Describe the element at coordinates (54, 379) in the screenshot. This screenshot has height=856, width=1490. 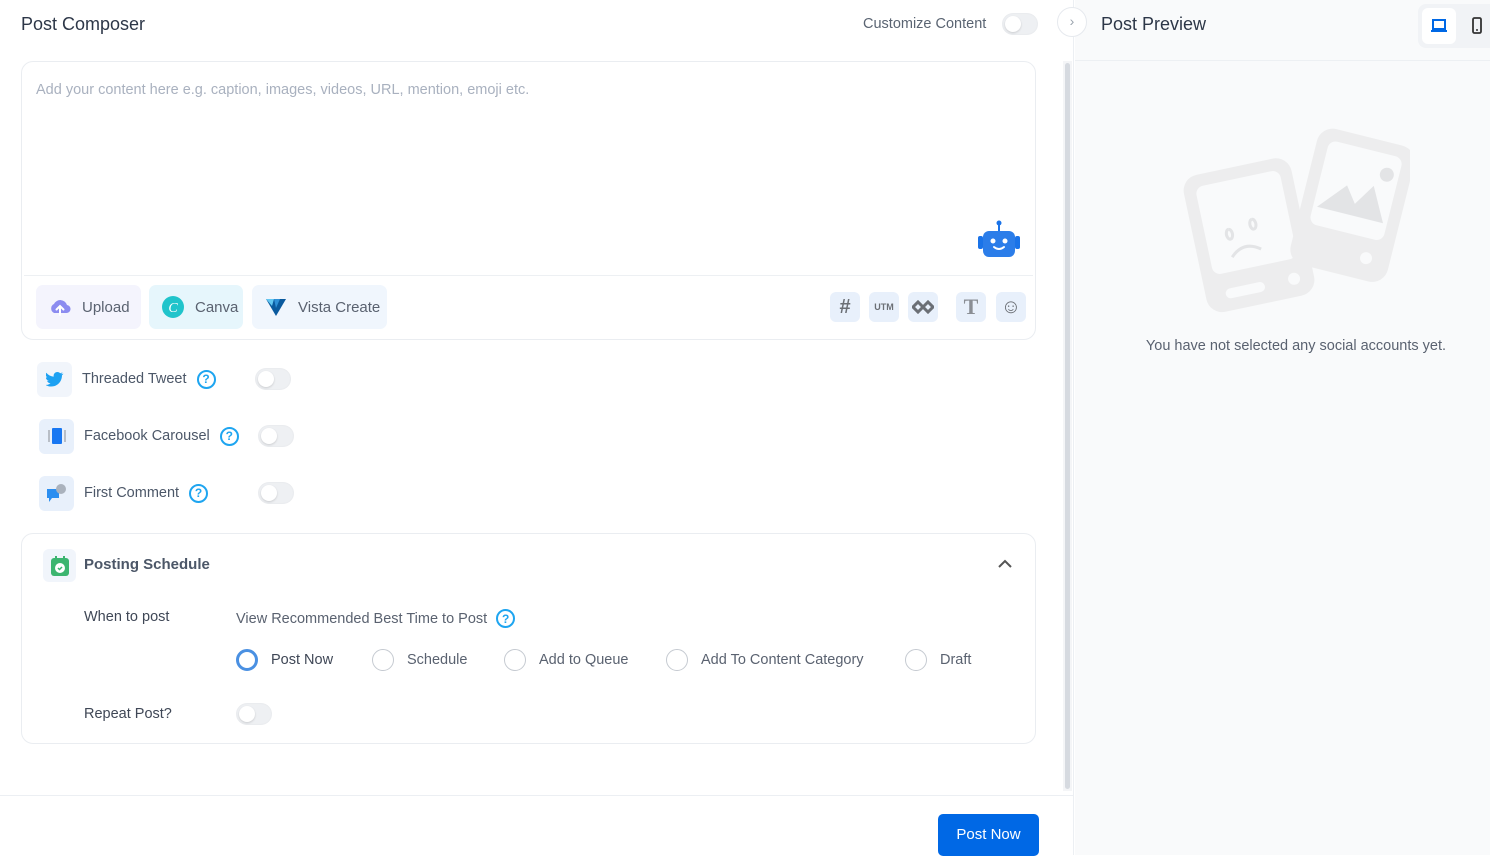
I see `twitter-icon` at that location.